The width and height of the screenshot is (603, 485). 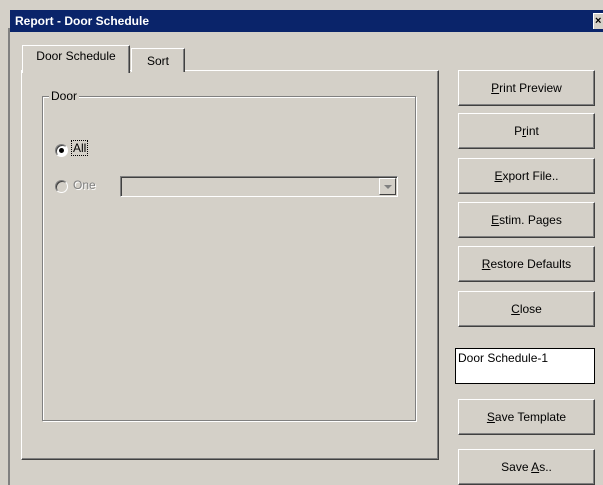 I want to click on close-button: Close, so click(x=526, y=309).